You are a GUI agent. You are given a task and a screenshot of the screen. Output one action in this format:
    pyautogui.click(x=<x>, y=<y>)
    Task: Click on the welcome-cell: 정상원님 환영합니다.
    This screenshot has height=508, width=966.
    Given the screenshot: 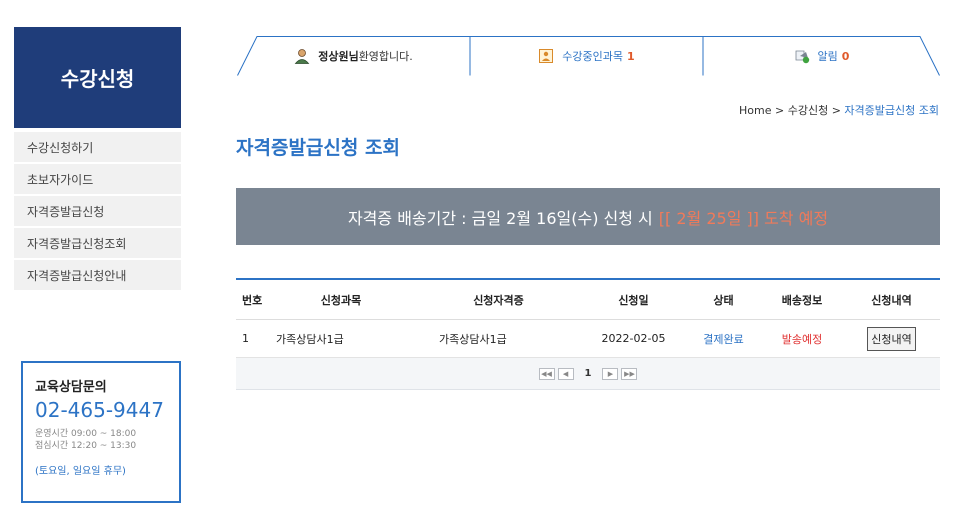 What is the action you would take?
    pyautogui.click(x=353, y=56)
    